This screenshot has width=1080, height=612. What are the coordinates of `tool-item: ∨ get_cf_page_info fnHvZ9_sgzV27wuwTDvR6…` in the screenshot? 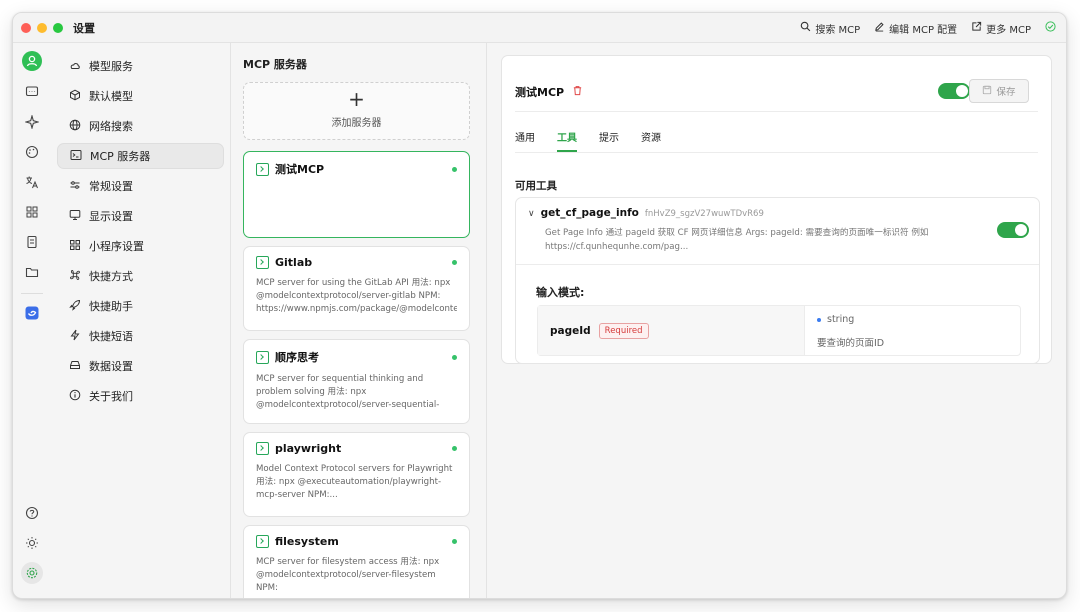 It's located at (777, 280).